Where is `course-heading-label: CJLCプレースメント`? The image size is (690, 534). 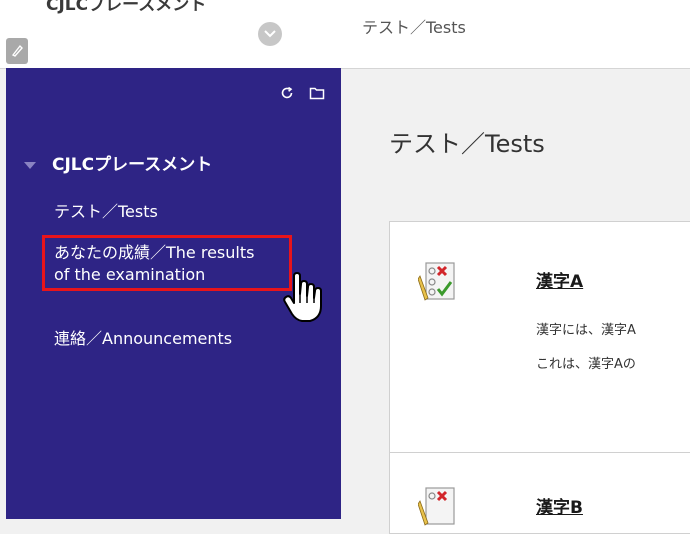 course-heading-label: CJLCプレースメント is located at coordinates (132, 165).